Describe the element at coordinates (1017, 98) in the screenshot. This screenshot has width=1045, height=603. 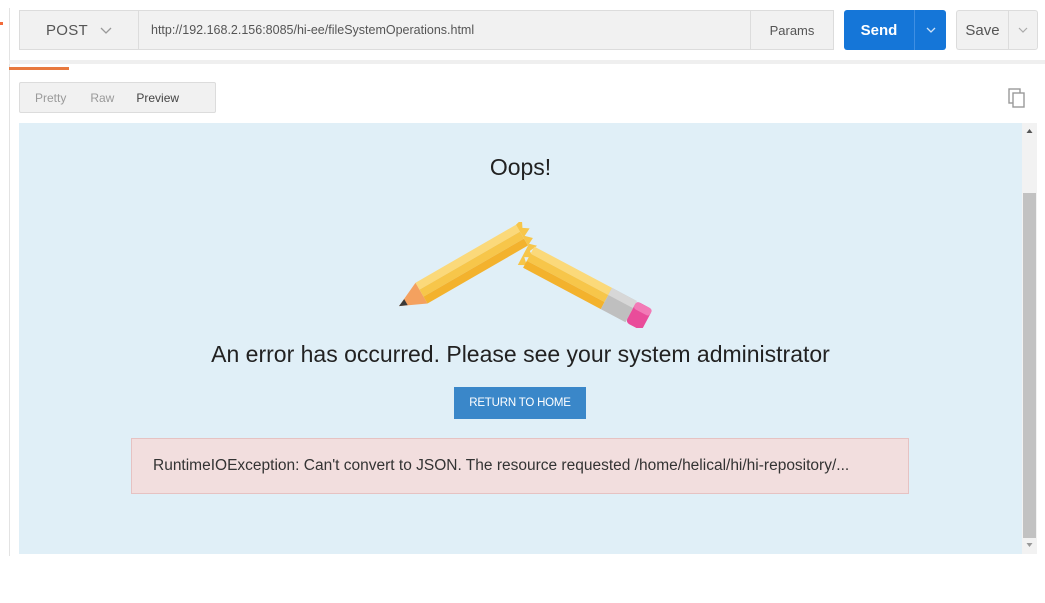
I see `copy-icon` at that location.